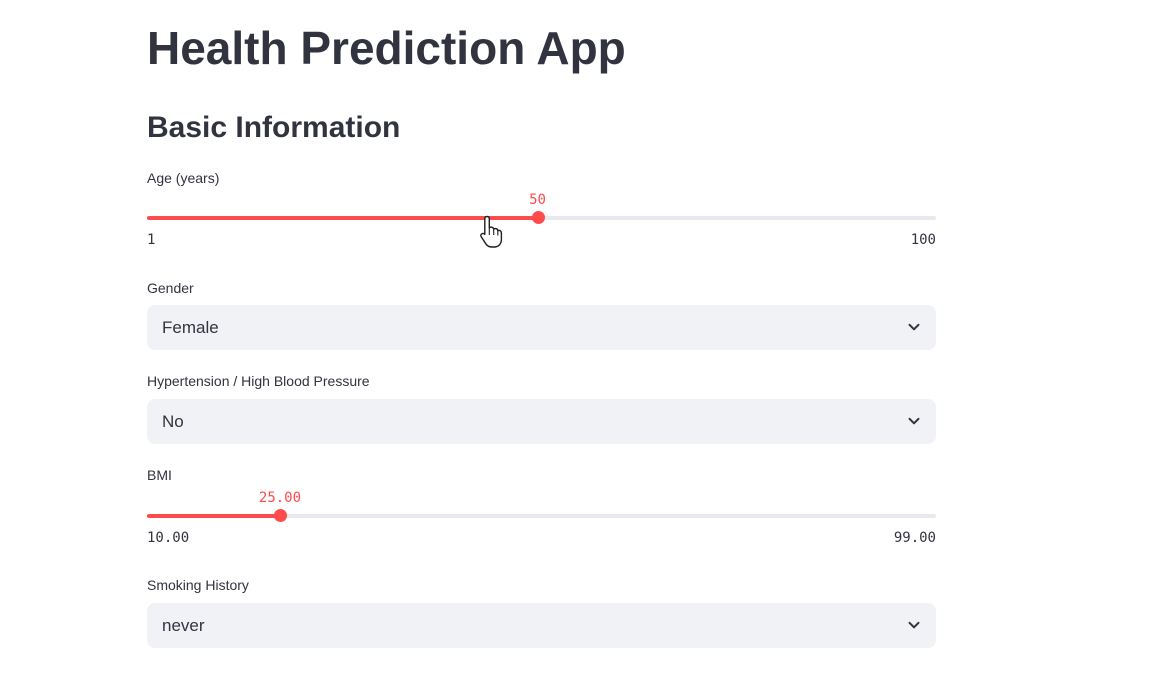  Describe the element at coordinates (538, 217) in the screenshot. I see `age-slider-thumb` at that location.